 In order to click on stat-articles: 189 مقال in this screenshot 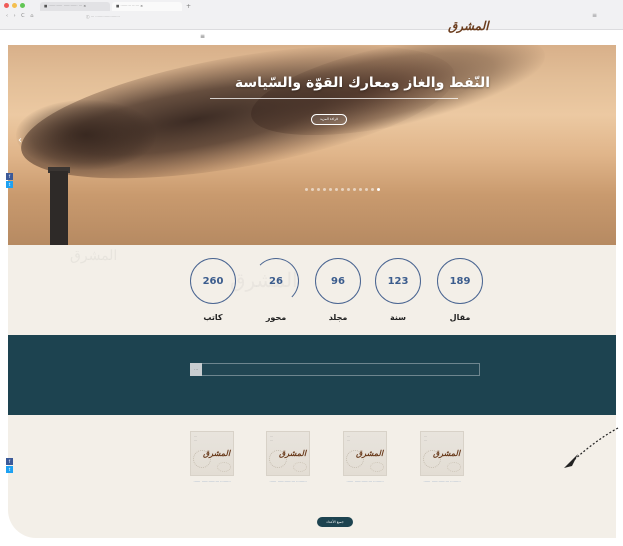, I will do `click(460, 290)`.